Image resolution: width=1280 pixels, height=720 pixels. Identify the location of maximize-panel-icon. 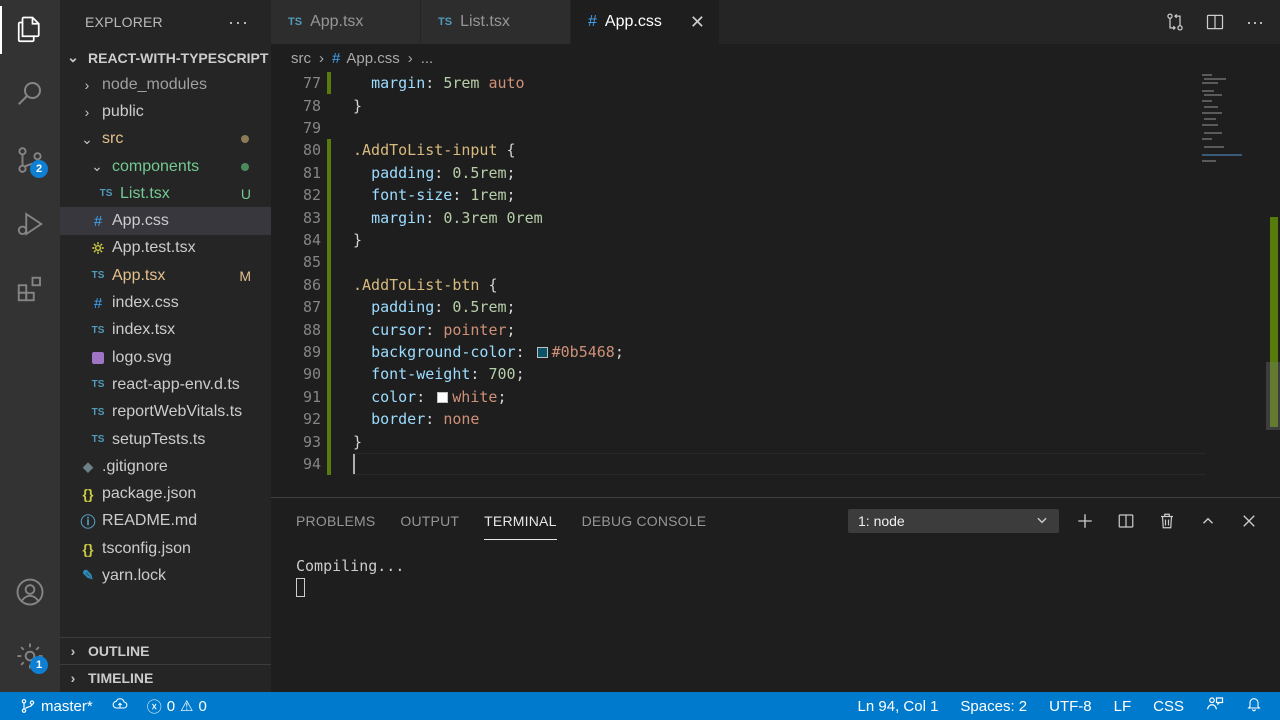
(1208, 521).